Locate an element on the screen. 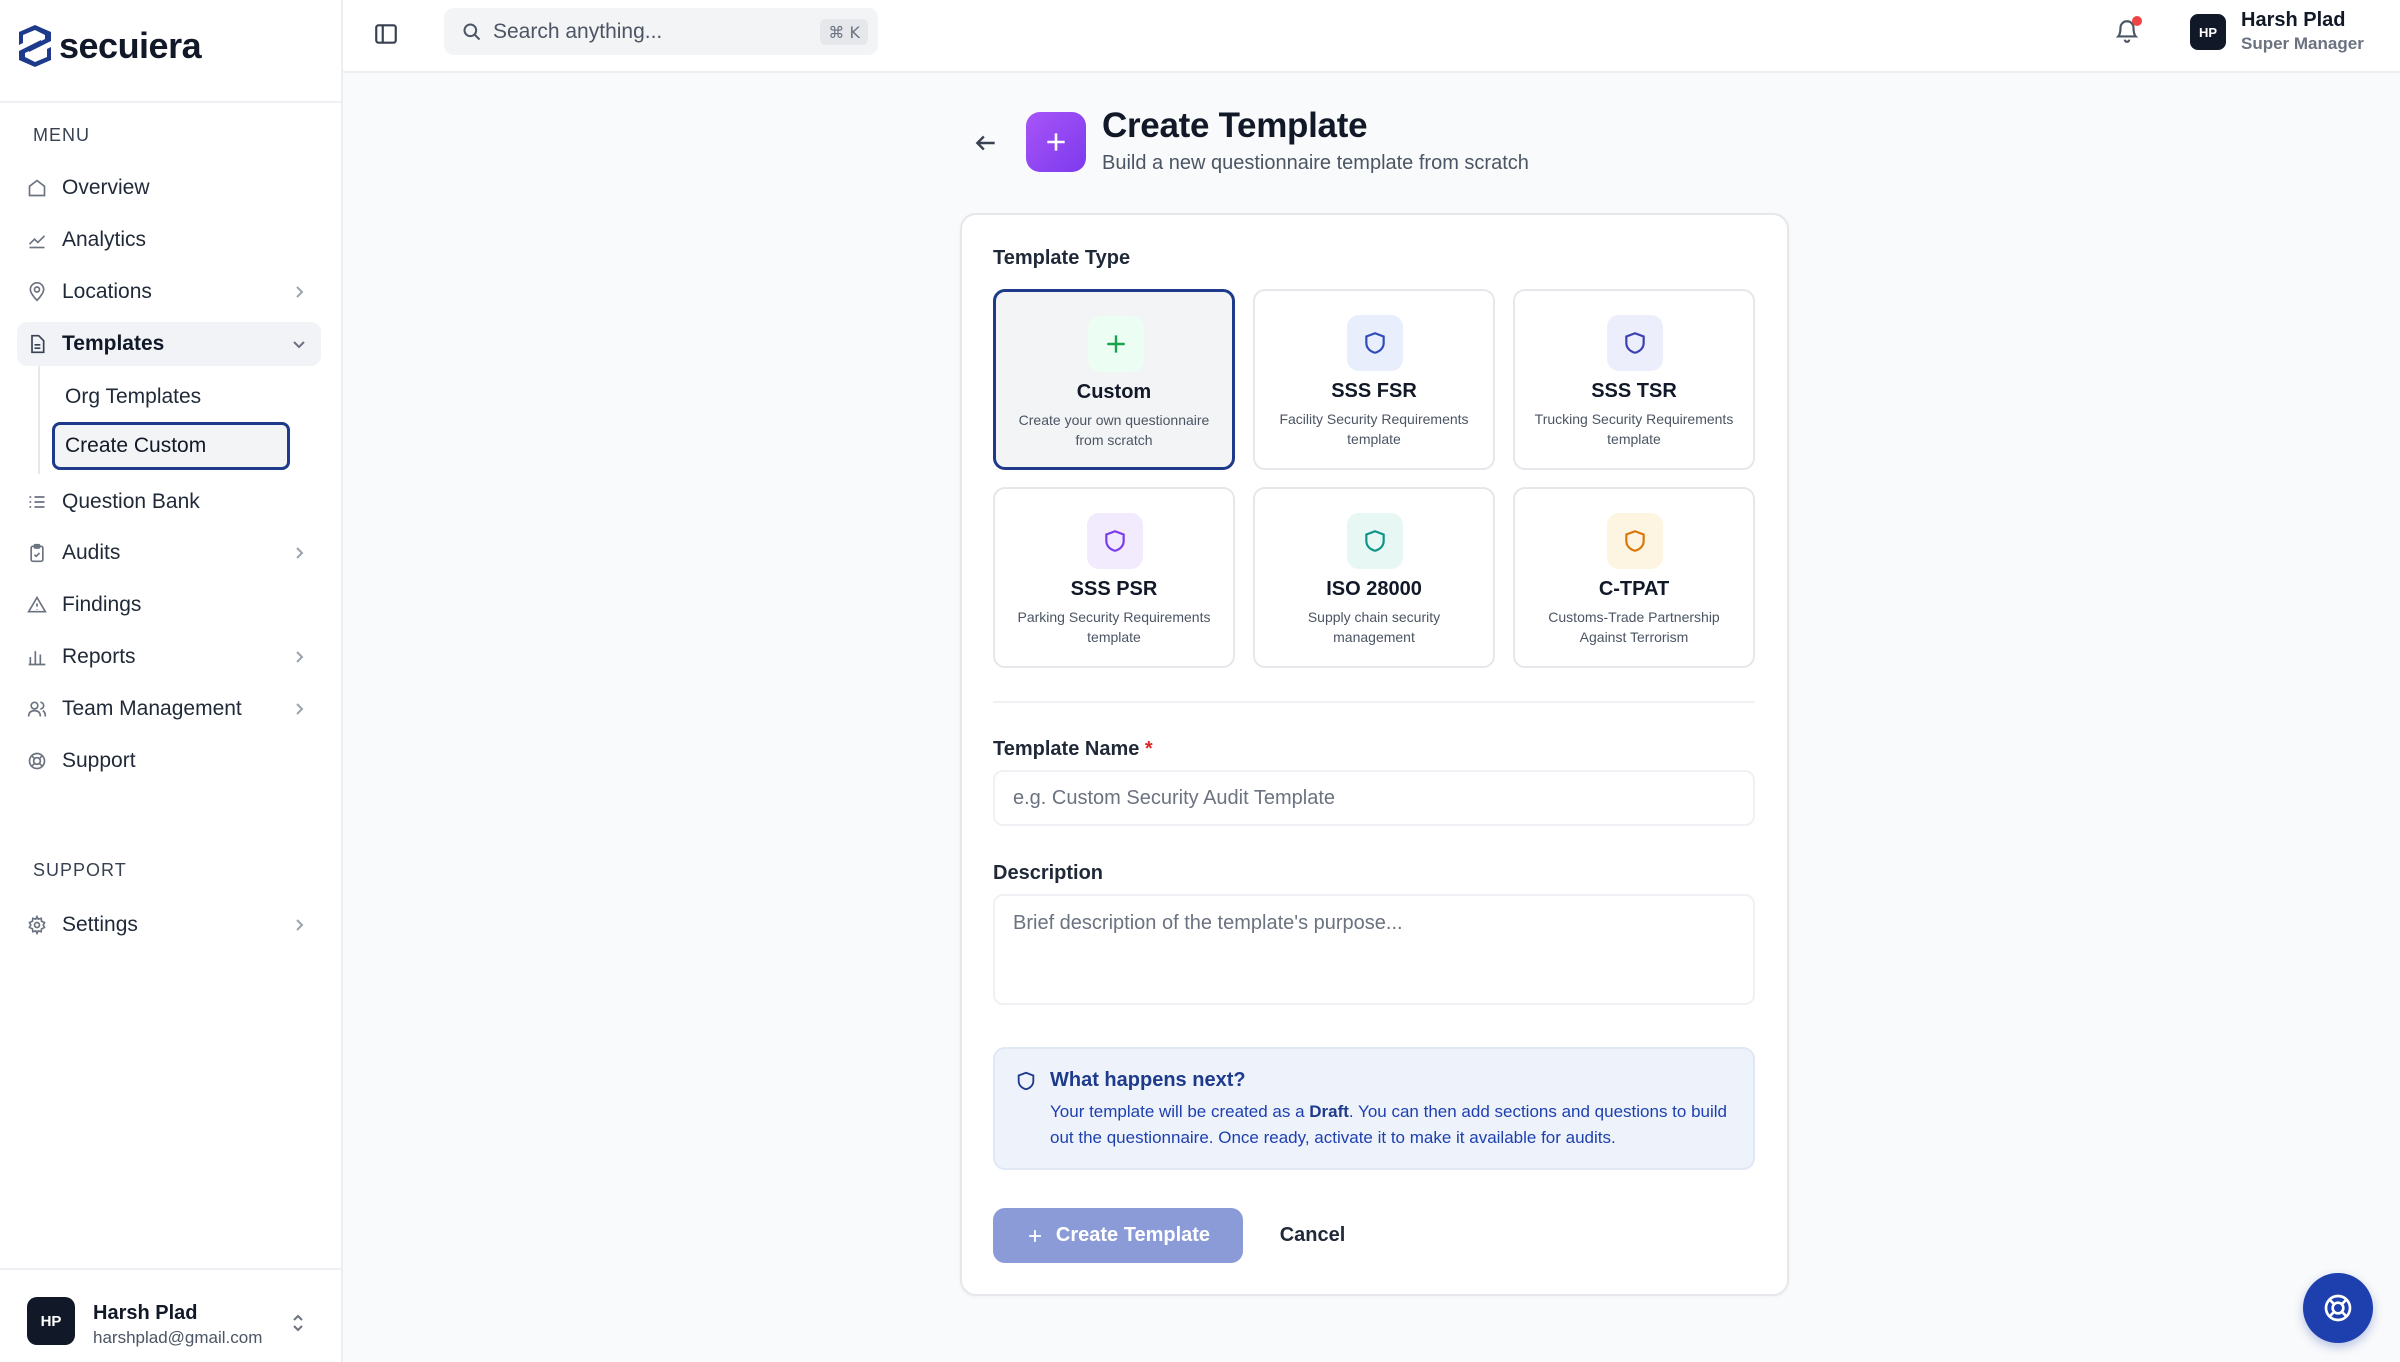  create-template-icon is located at coordinates (1056, 142).